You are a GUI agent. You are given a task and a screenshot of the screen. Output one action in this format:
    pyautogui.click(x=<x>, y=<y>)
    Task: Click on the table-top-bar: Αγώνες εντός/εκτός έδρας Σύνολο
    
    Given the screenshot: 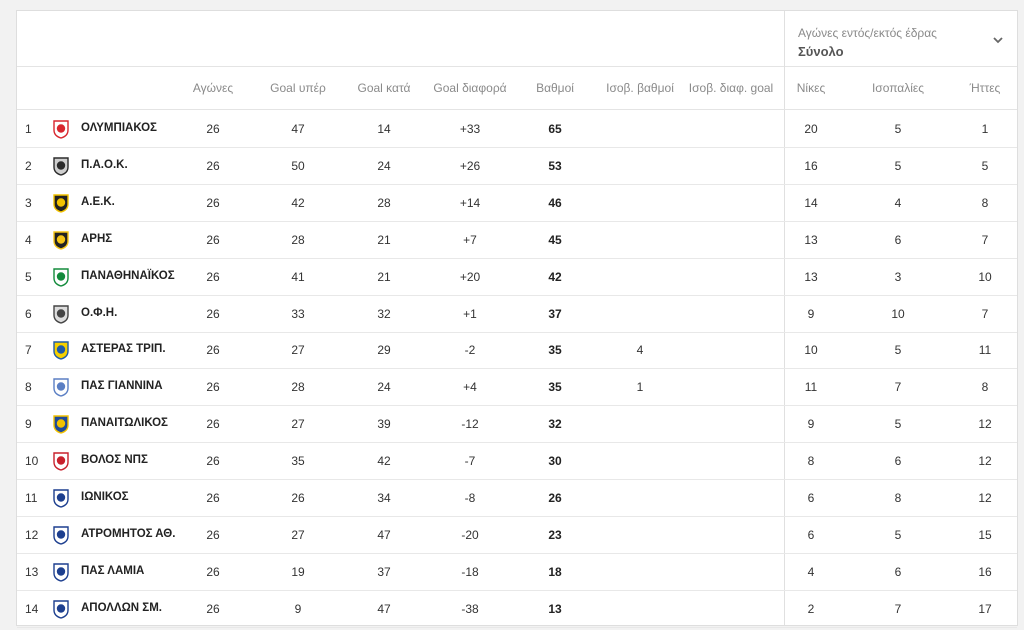 What is the action you would take?
    pyautogui.click(x=517, y=39)
    